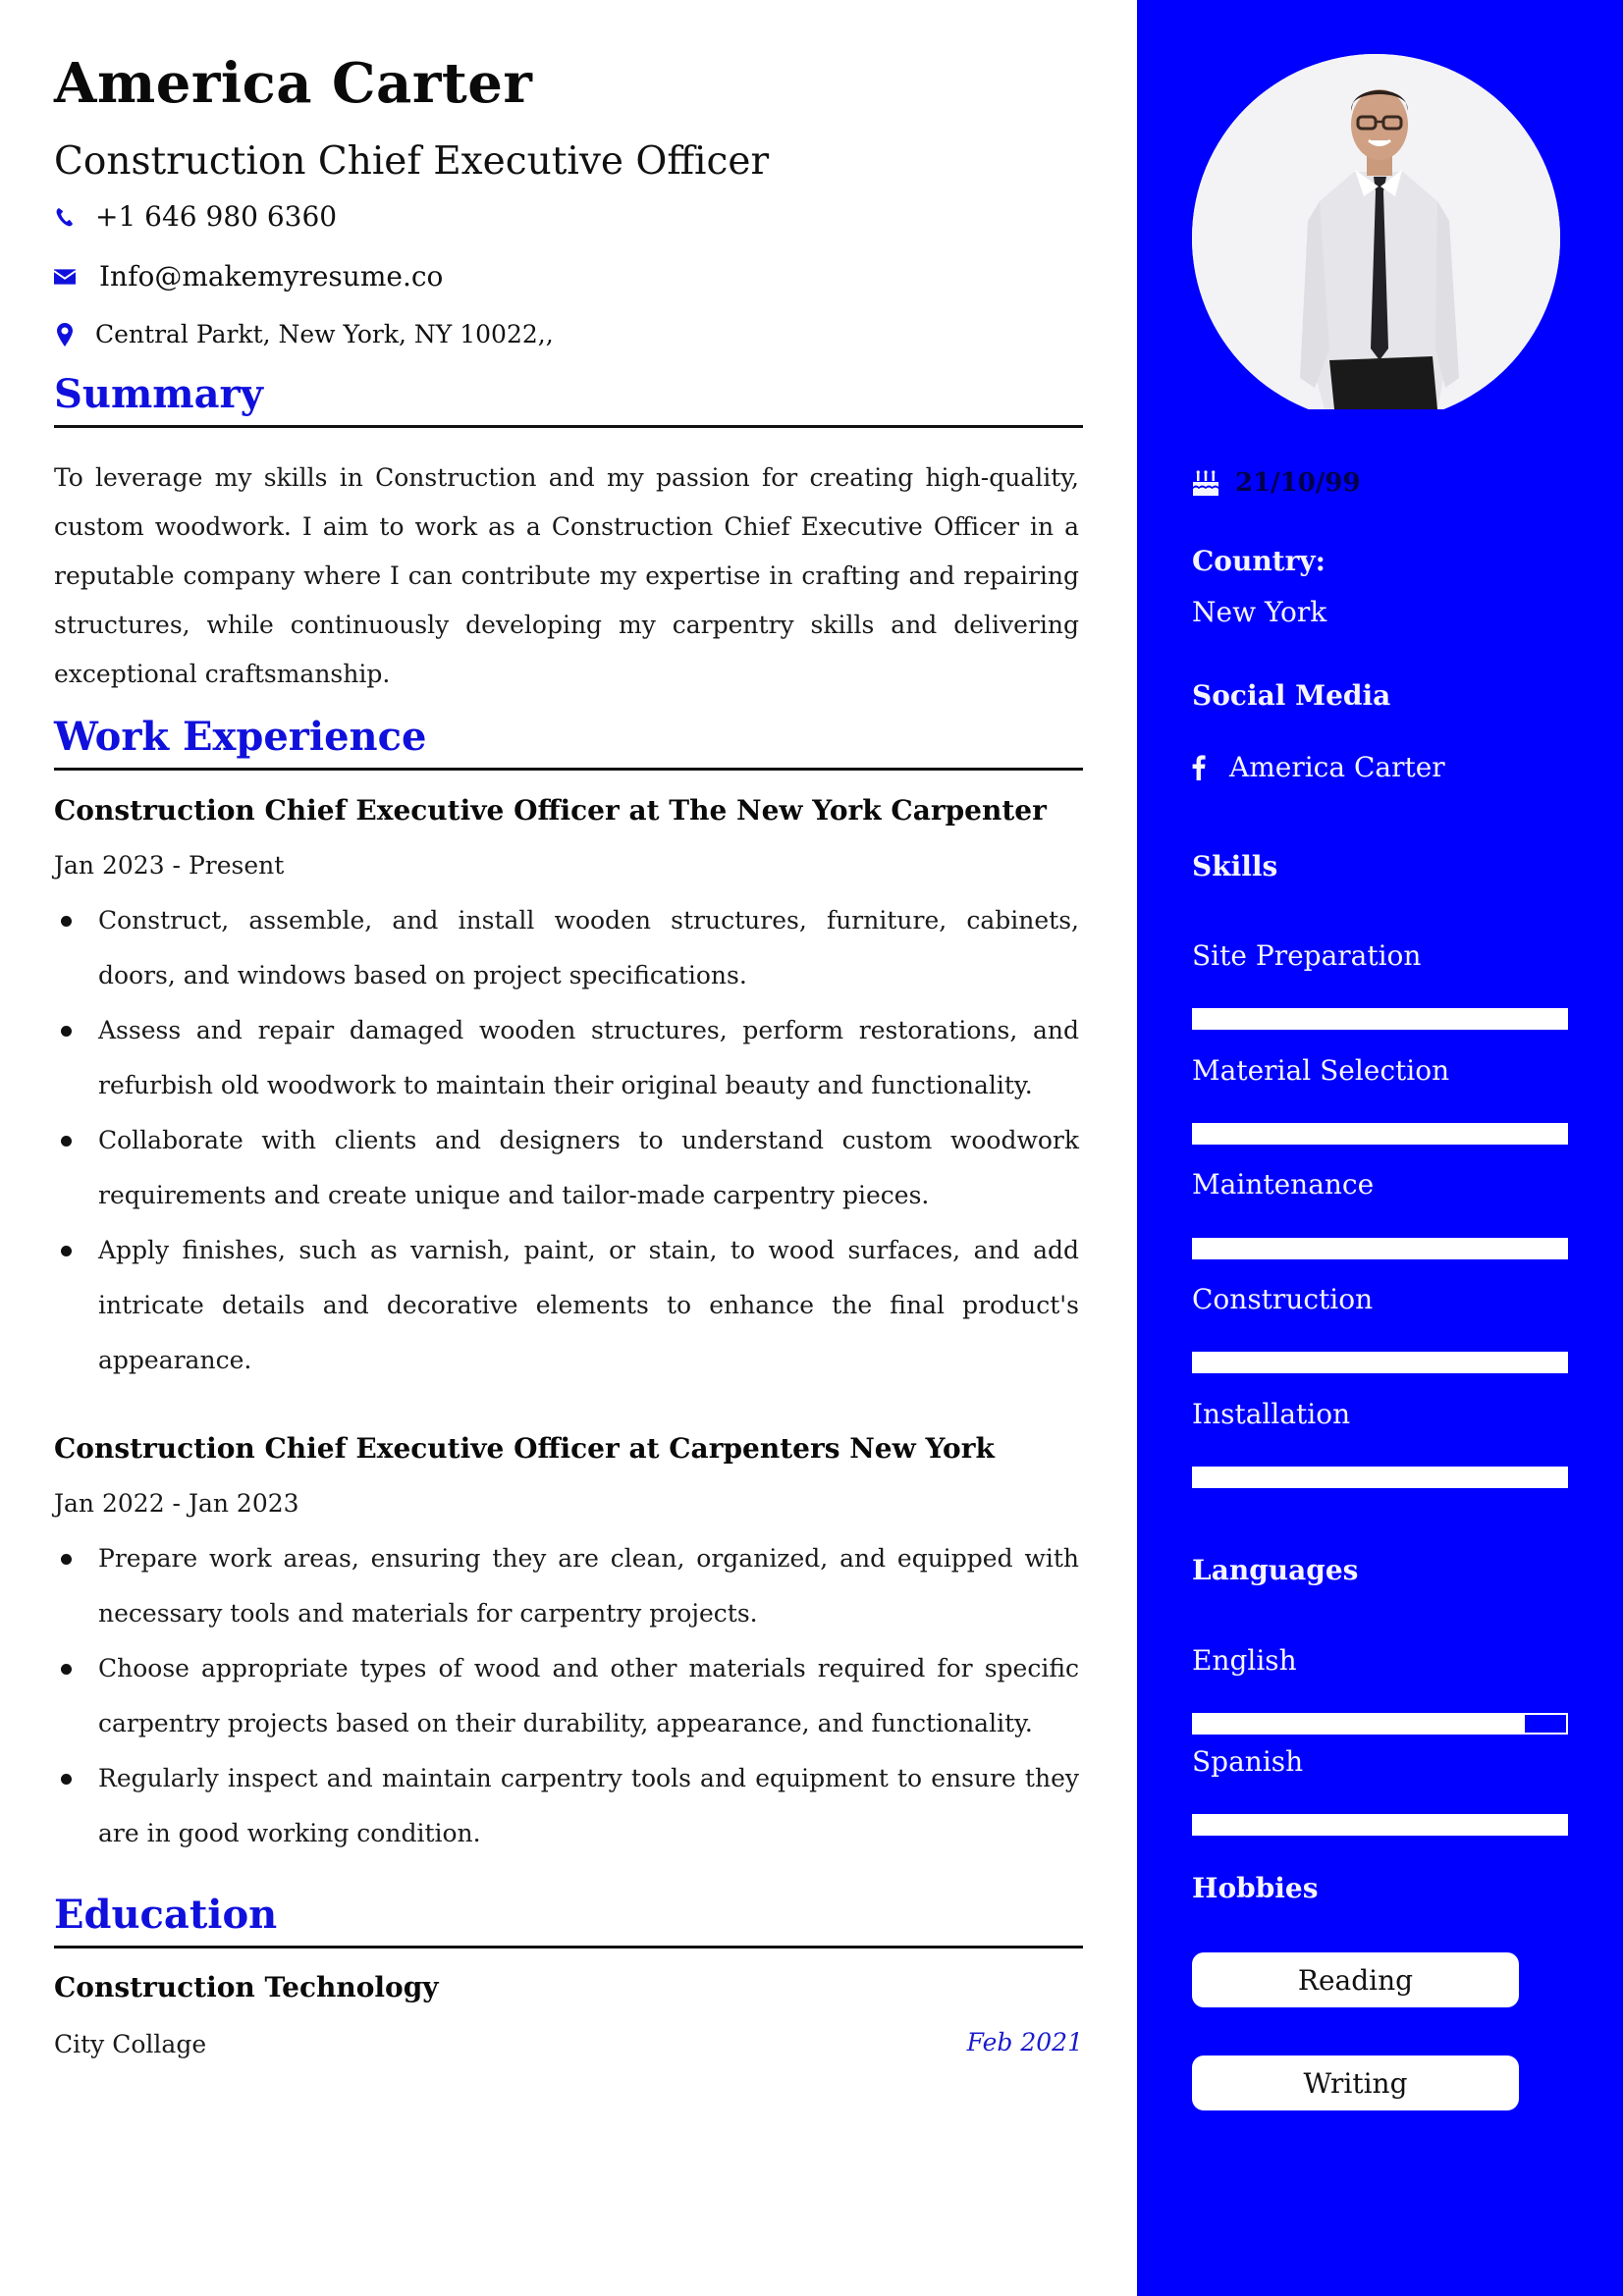 This screenshot has width=1623, height=2296. I want to click on summary-heading: Summary, so click(569, 399).